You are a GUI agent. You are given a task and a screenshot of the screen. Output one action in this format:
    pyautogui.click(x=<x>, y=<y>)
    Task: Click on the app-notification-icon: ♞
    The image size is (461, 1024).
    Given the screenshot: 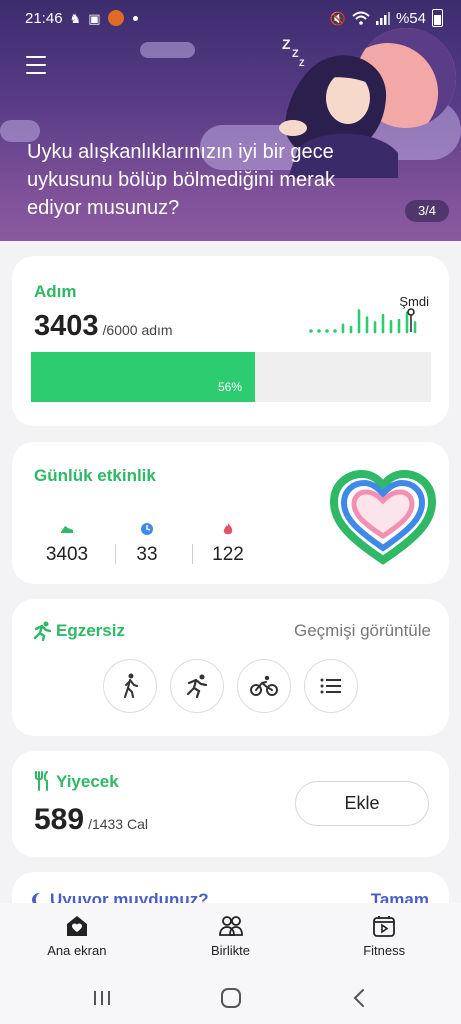 What is the action you would take?
    pyautogui.click(x=75, y=18)
    